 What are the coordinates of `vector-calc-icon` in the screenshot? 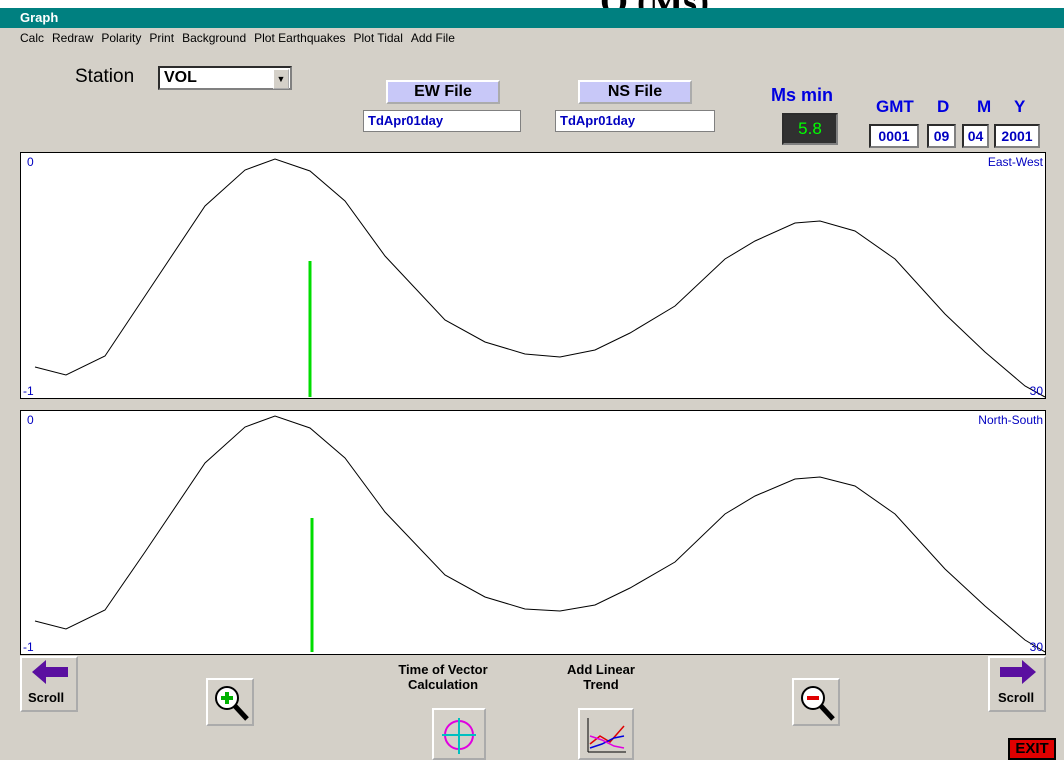 It's located at (459, 736).